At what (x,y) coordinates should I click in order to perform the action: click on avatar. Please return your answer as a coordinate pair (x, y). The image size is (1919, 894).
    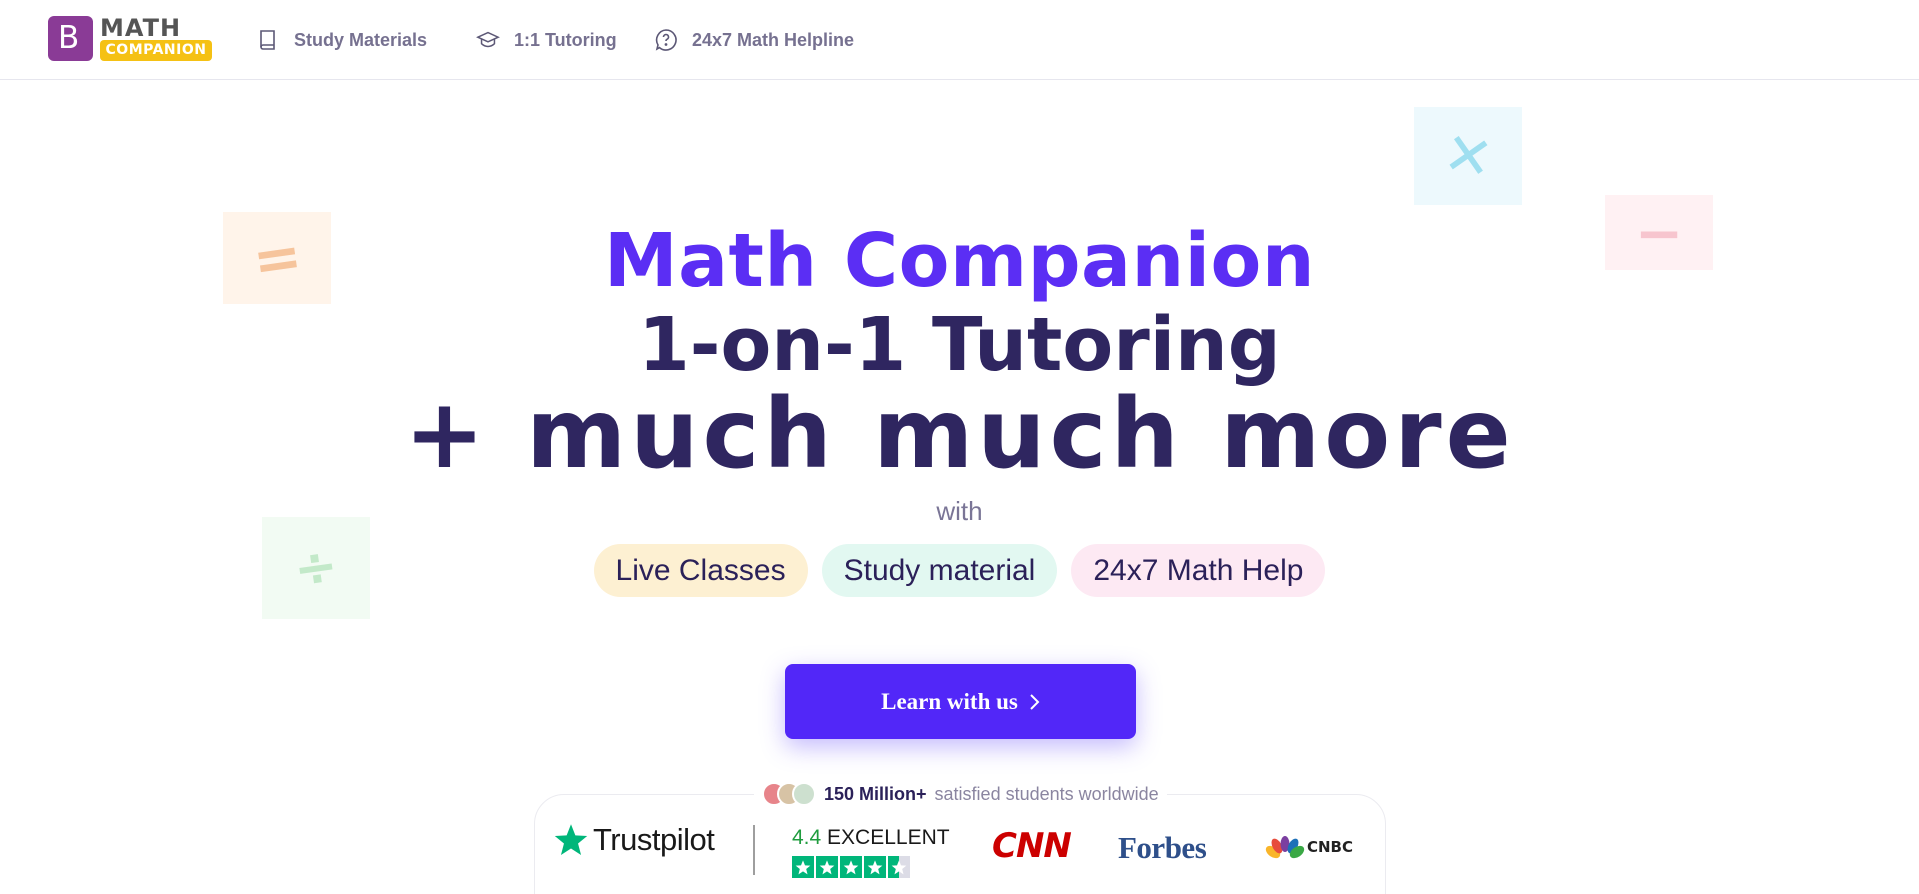
    Looking at the image, I should click on (804, 794).